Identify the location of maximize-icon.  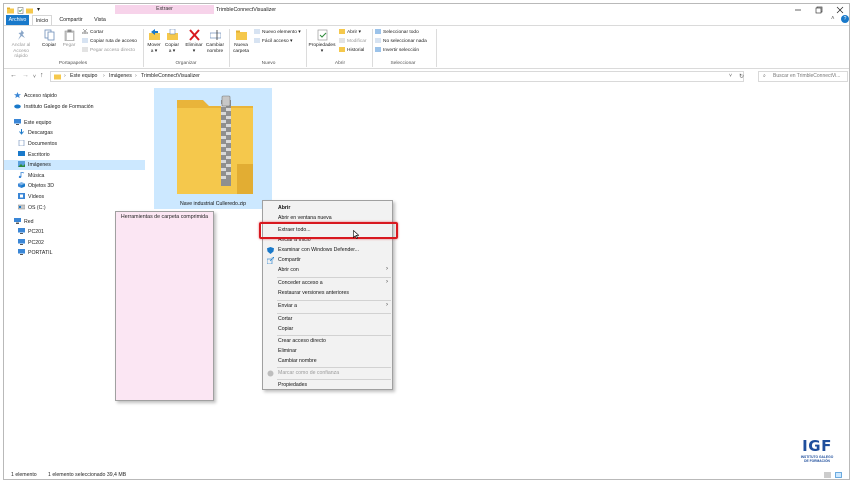
(819, 10).